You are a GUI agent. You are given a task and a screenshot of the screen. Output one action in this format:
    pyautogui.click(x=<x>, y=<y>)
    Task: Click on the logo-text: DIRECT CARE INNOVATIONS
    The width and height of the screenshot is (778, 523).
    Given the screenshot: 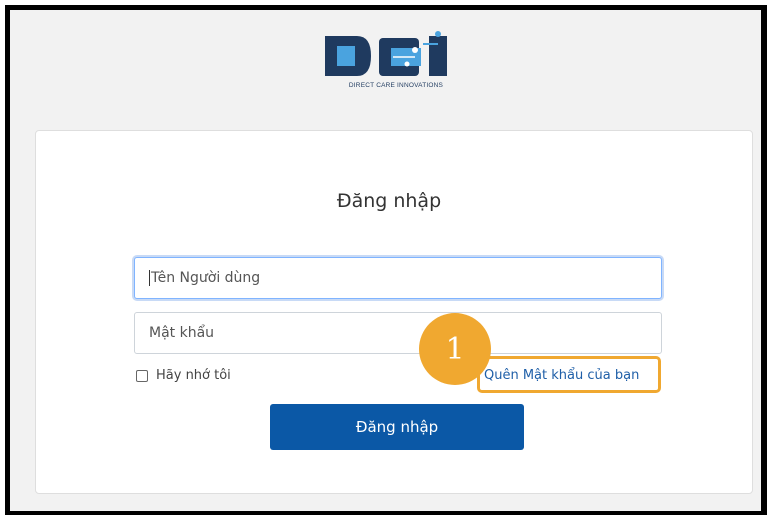 What is the action you would take?
    pyautogui.click(x=396, y=85)
    